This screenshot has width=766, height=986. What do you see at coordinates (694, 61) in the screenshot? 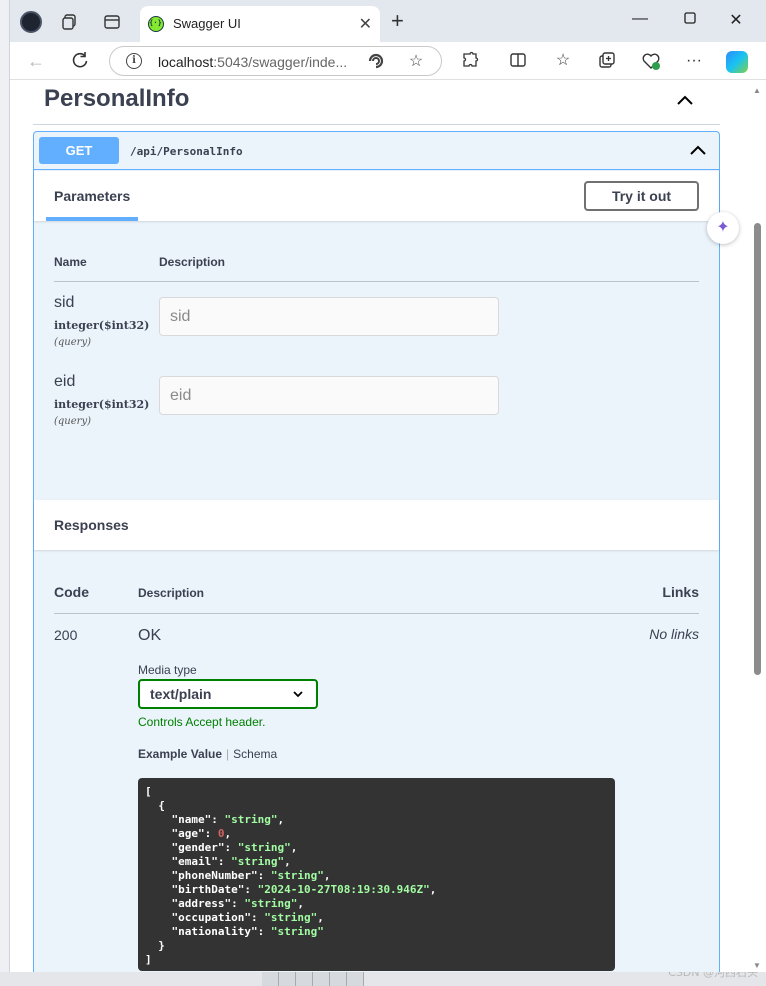
I see `more-icon: ···` at bounding box center [694, 61].